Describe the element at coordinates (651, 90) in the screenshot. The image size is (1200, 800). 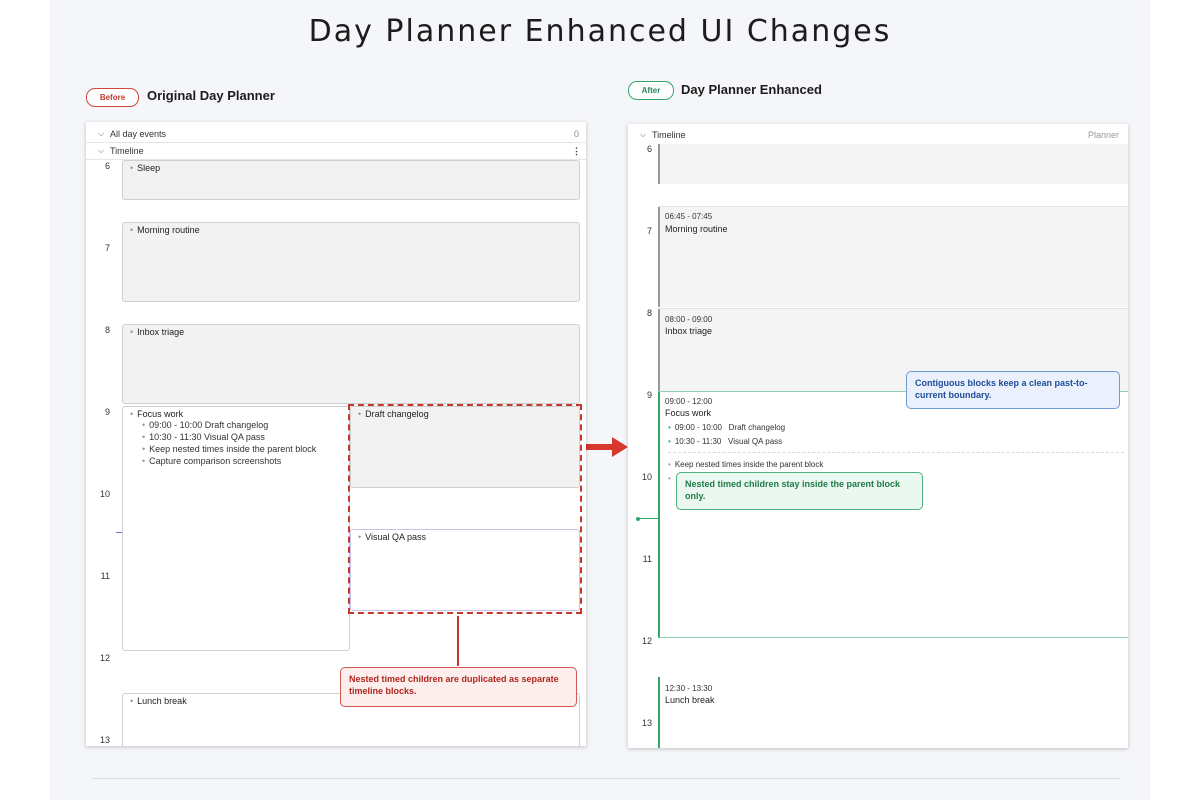
I see `after-badge: After` at that location.